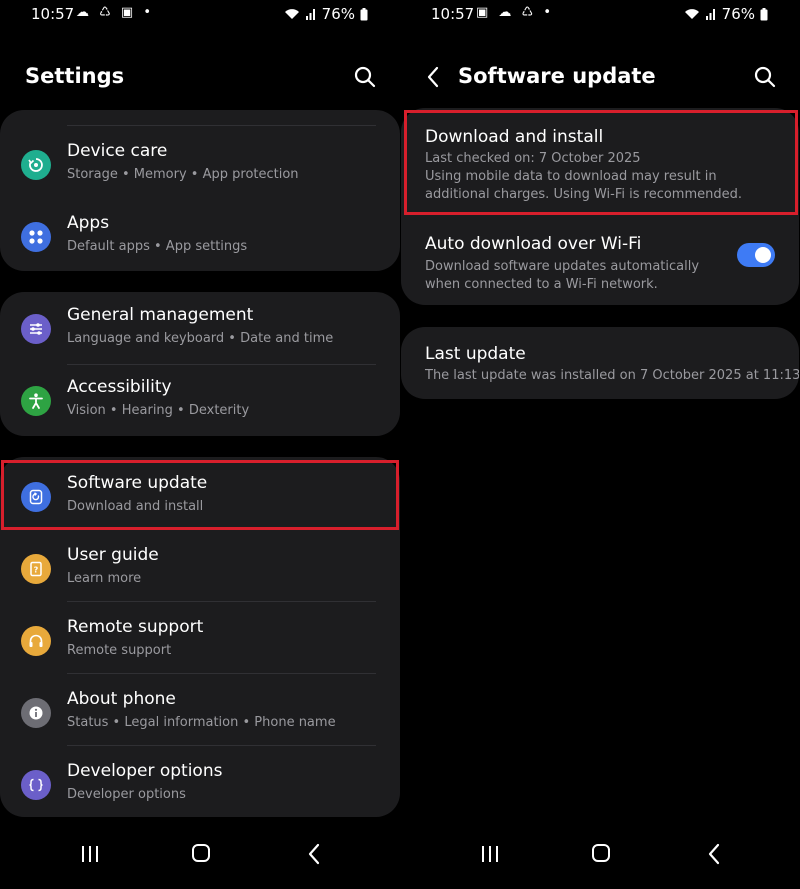  What do you see at coordinates (137, 483) in the screenshot?
I see `item-title: Software update` at bounding box center [137, 483].